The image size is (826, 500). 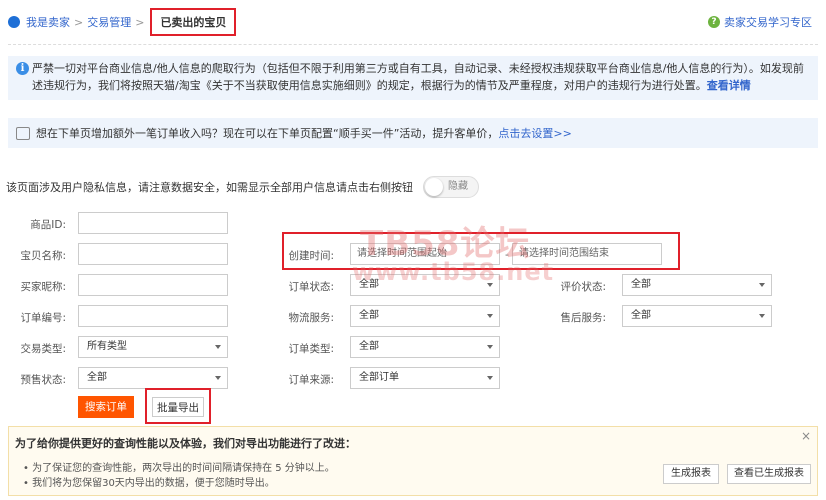 What do you see at coordinates (434, 187) in the screenshot?
I see `toggle-knob` at bounding box center [434, 187].